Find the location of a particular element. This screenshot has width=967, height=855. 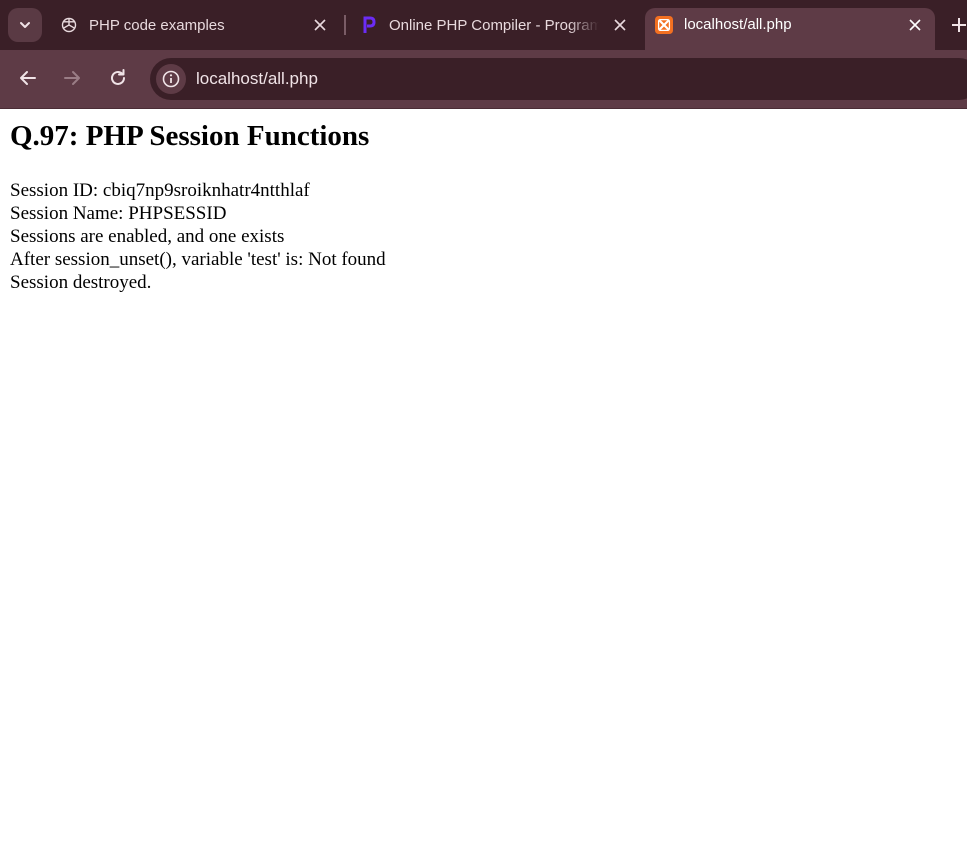

tab-title: PHP code examples is located at coordinates (157, 25).